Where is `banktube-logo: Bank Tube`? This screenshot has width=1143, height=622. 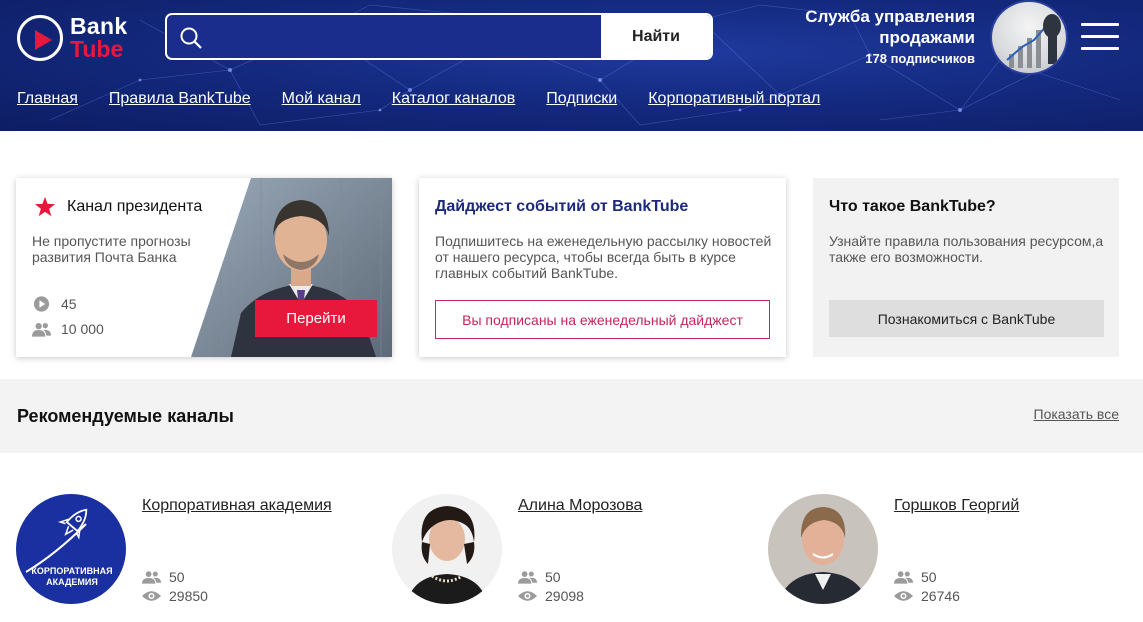 banktube-logo: Bank Tube is located at coordinates (77, 37).